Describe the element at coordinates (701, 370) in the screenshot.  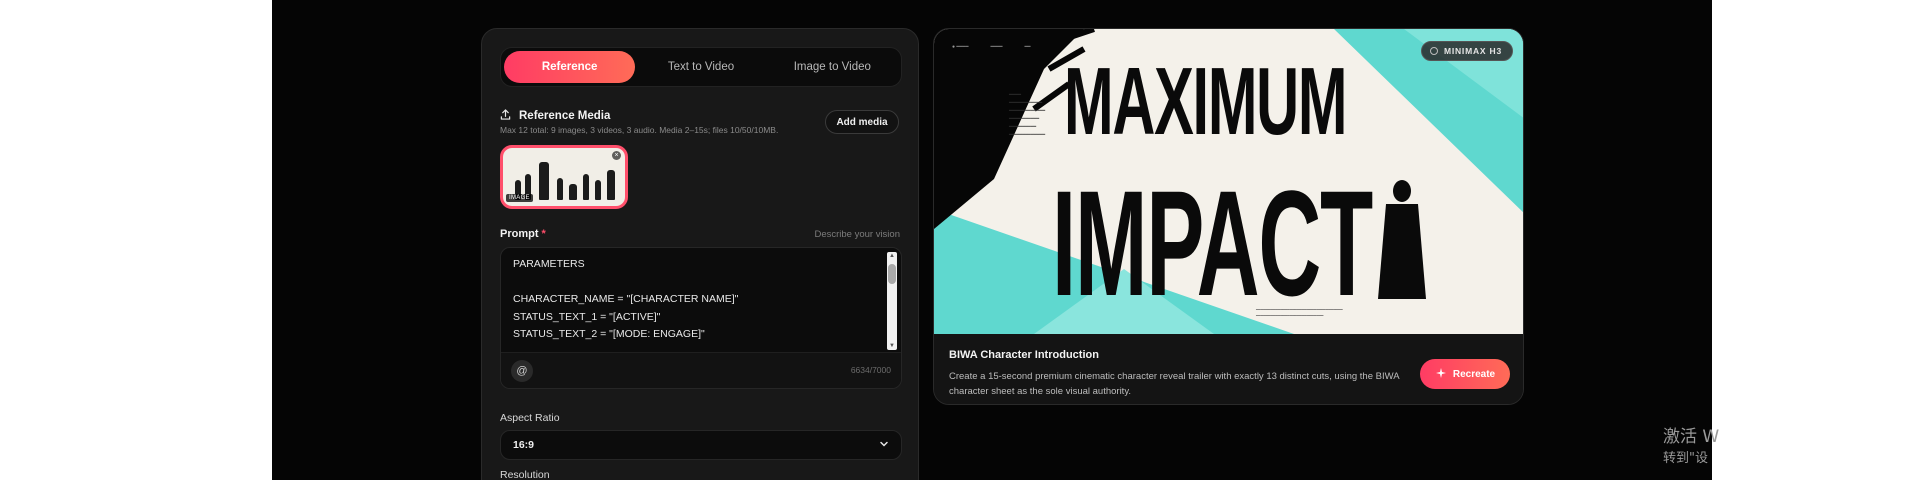
I see `prompt-footer: @ 6634/7000` at that location.